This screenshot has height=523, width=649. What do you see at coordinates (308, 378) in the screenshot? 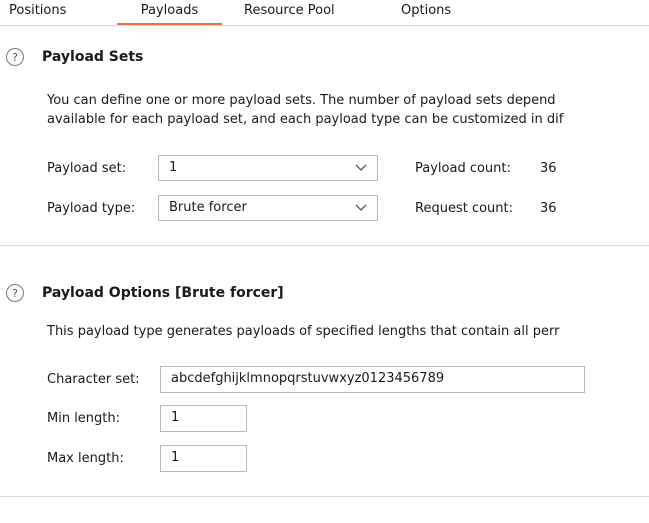
I see `character-set-value: abcdefghijklmnopqrstuvwxyz0123456789` at bounding box center [308, 378].